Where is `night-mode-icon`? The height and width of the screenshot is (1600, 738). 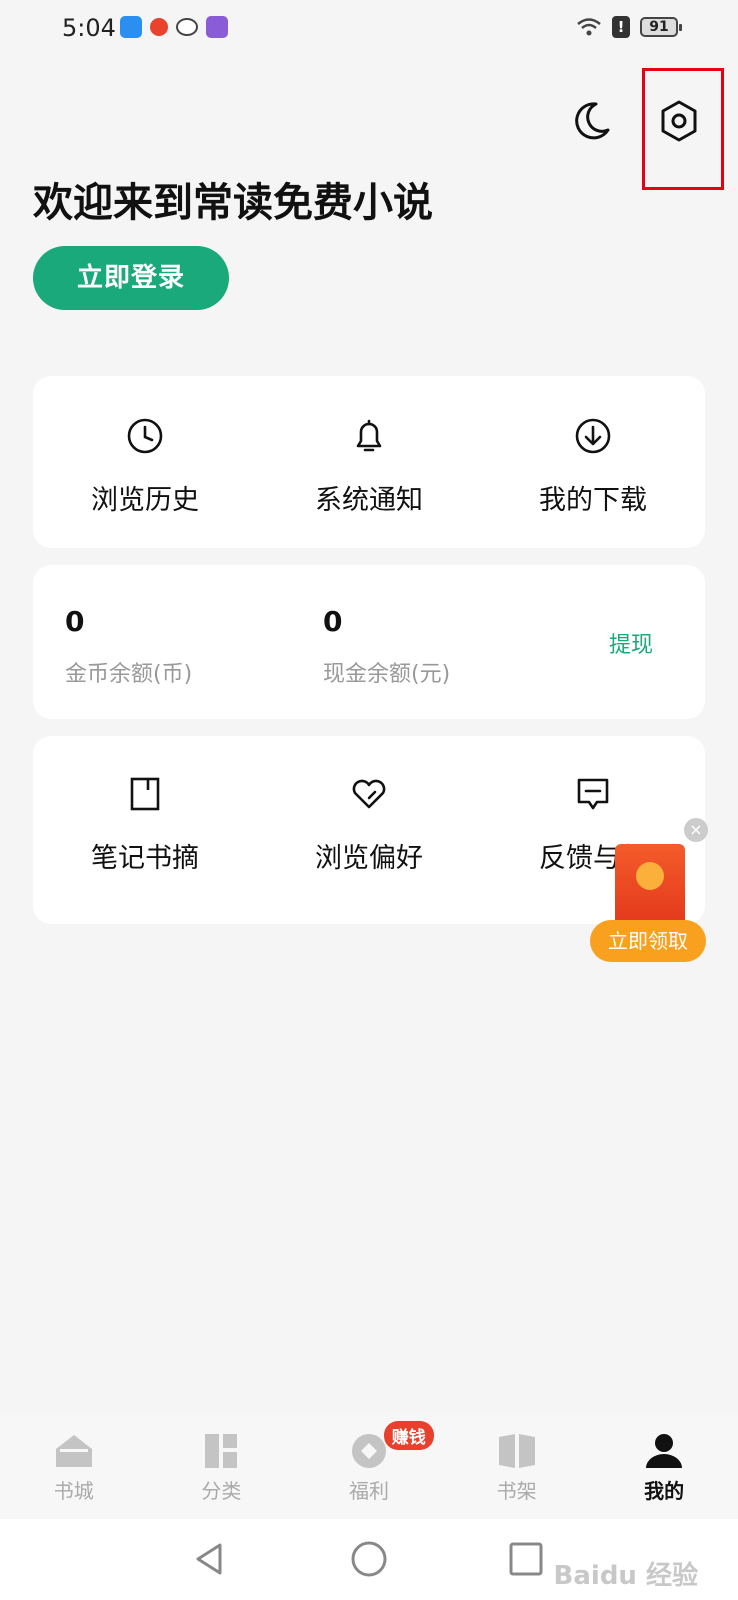 night-mode-icon is located at coordinates (591, 121).